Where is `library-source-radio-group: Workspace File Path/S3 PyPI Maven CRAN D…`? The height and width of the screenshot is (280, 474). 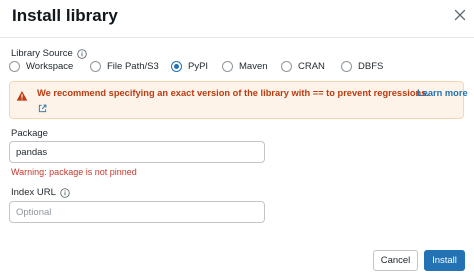
library-source-radio-group: Workspace File Path/S3 PyPI Maven CRAN D… is located at coordinates (209, 69).